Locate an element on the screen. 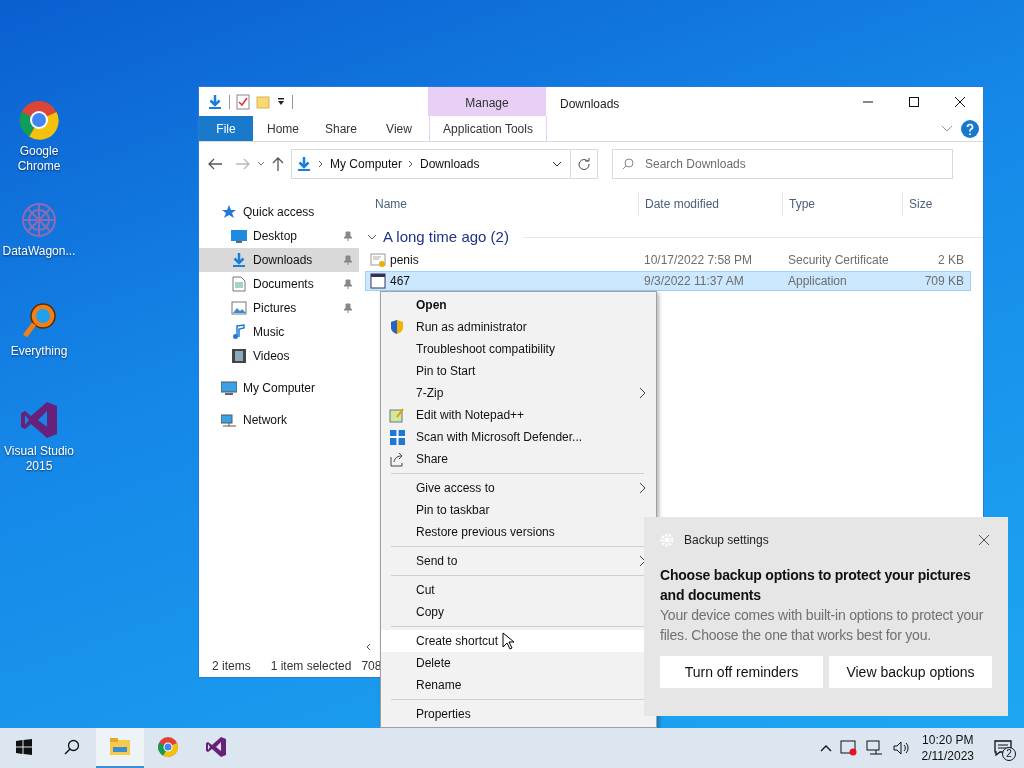  menu-item: Pin to Start is located at coordinates (518, 371).